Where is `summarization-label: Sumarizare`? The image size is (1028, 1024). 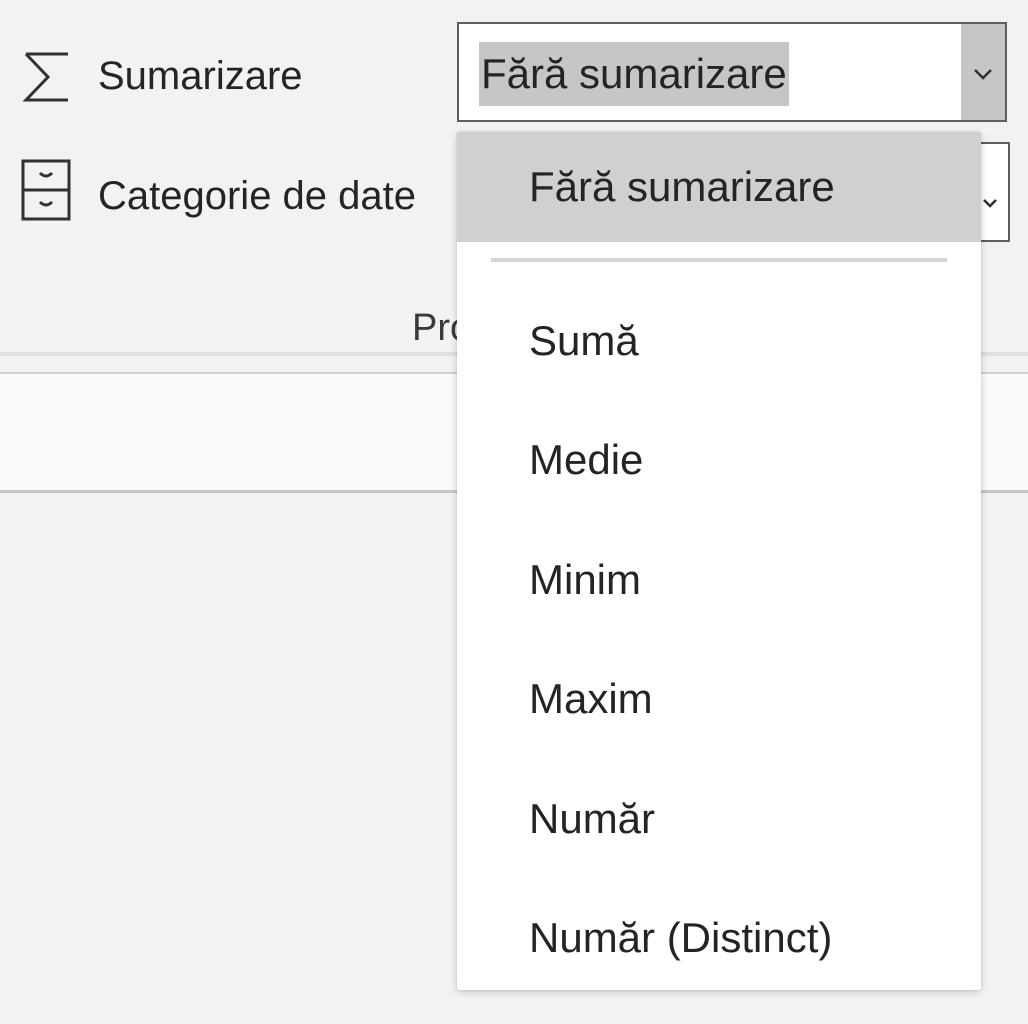
summarization-label: Sumarizare is located at coordinates (200, 76).